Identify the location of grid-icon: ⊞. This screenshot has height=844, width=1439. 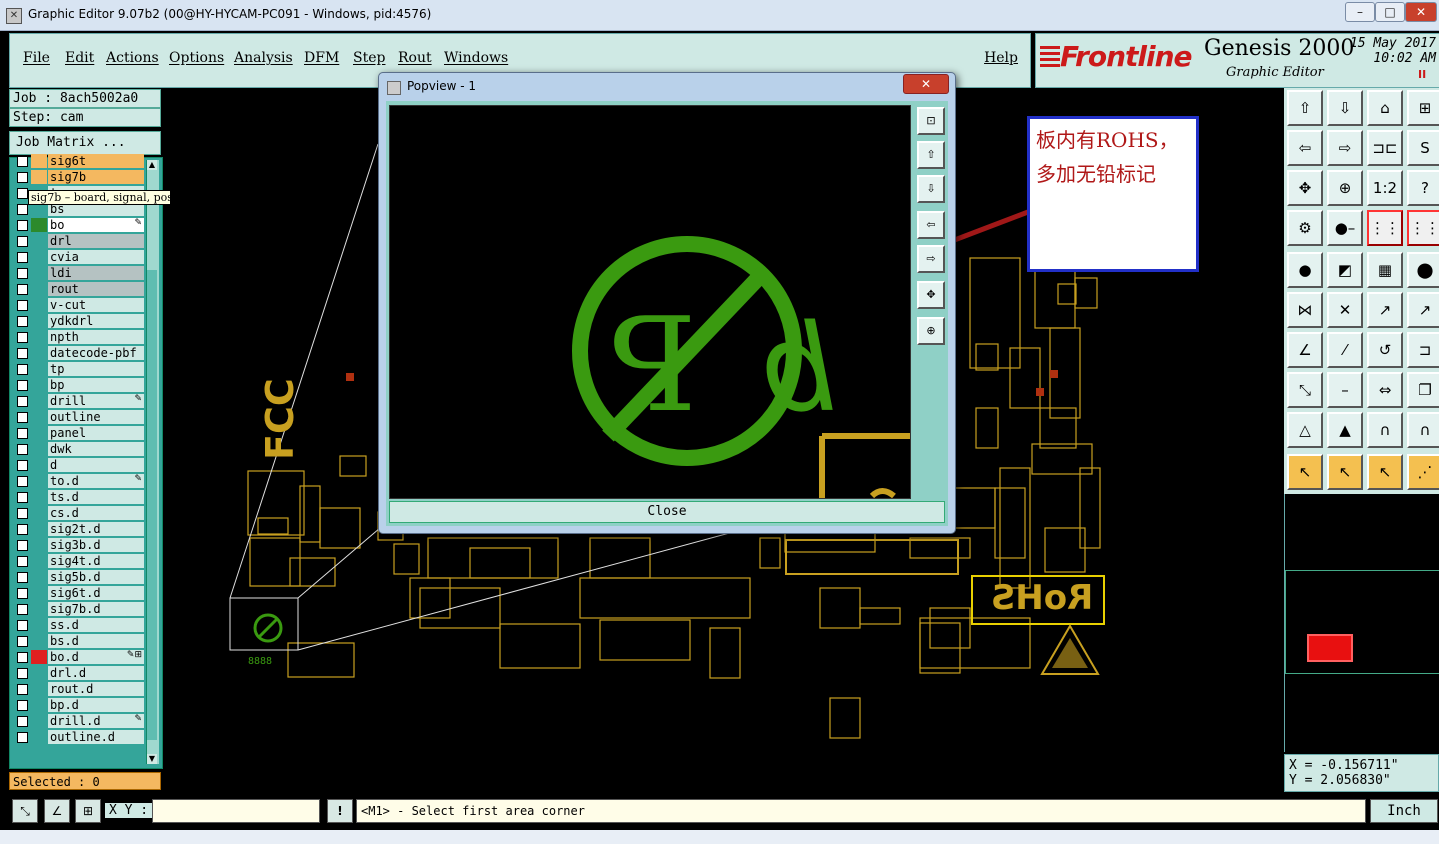
(1423, 108).